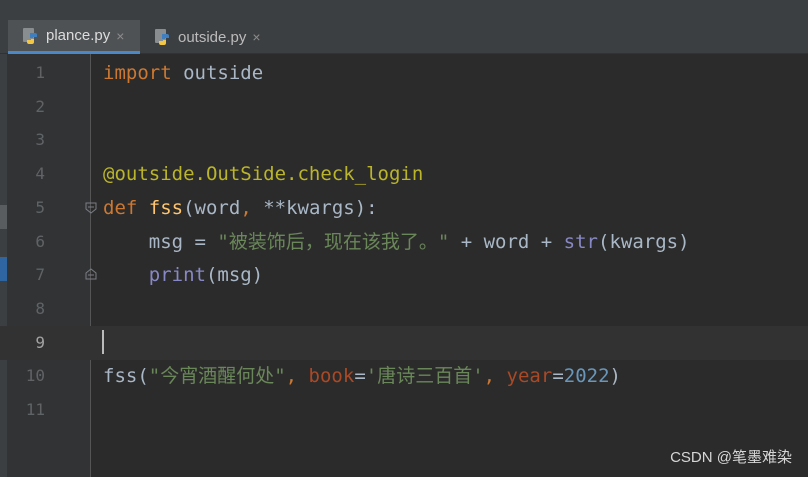 This screenshot has height=477, width=808. I want to click on code-line: 2, so click(404, 107).